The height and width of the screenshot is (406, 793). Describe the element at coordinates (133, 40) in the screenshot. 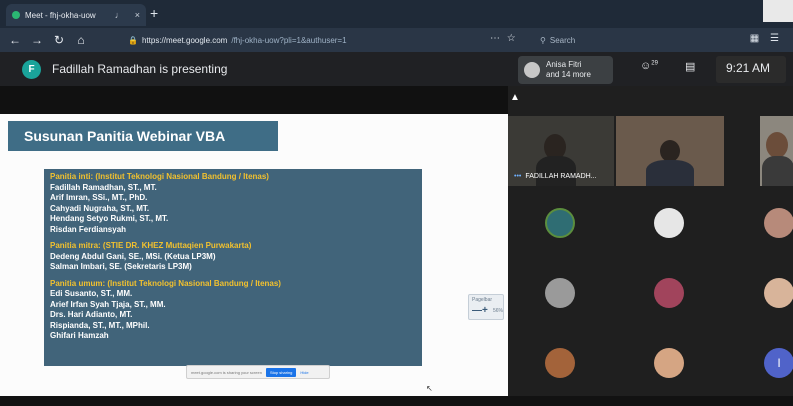

I see `lock-icon: 🔒` at that location.